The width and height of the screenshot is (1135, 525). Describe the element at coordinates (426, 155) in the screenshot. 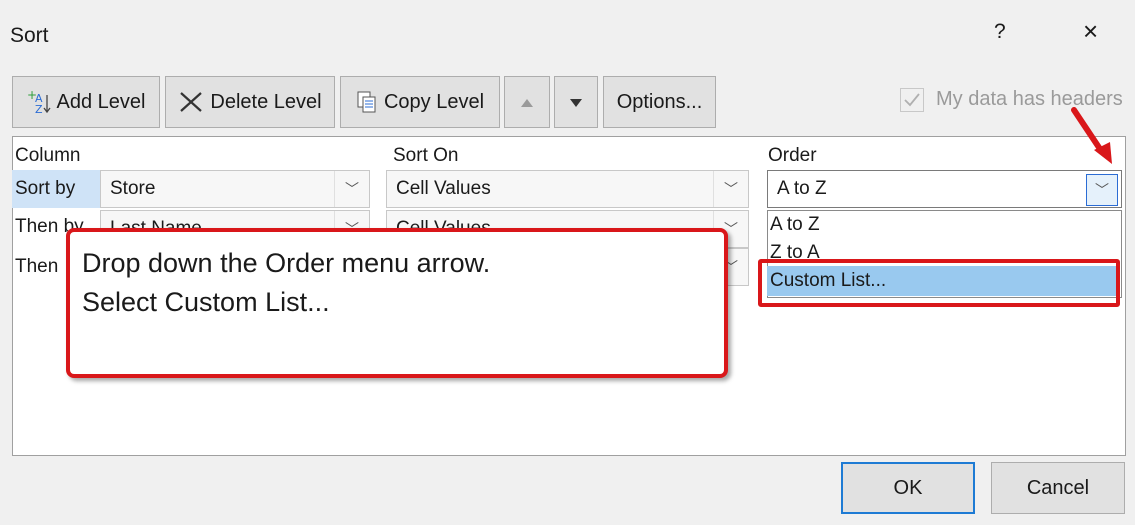

I see `sort-on-header: Sort On` at that location.